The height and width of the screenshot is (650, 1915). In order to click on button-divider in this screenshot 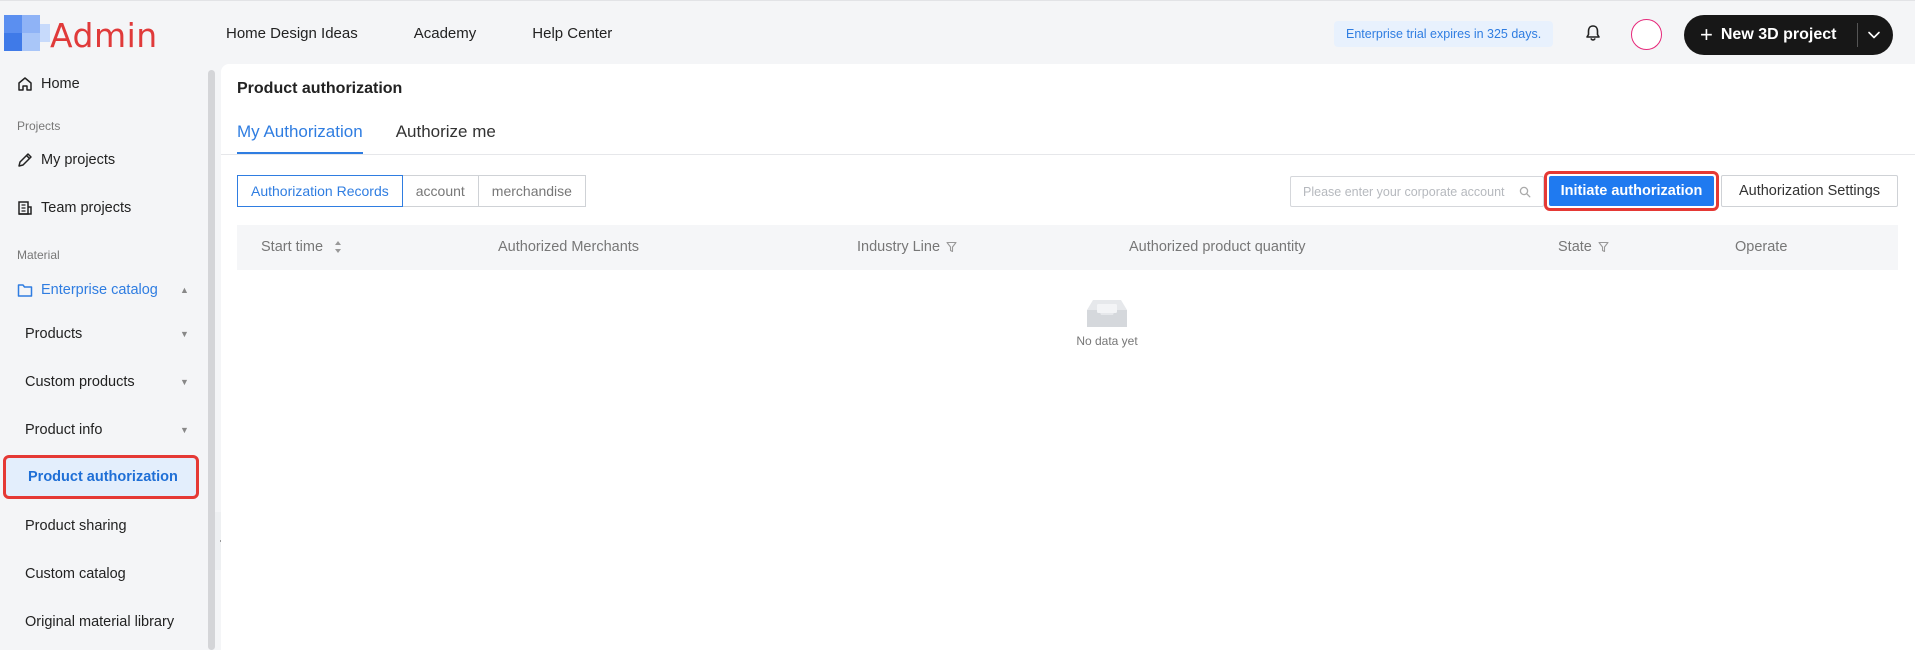, I will do `click(1857, 35)`.